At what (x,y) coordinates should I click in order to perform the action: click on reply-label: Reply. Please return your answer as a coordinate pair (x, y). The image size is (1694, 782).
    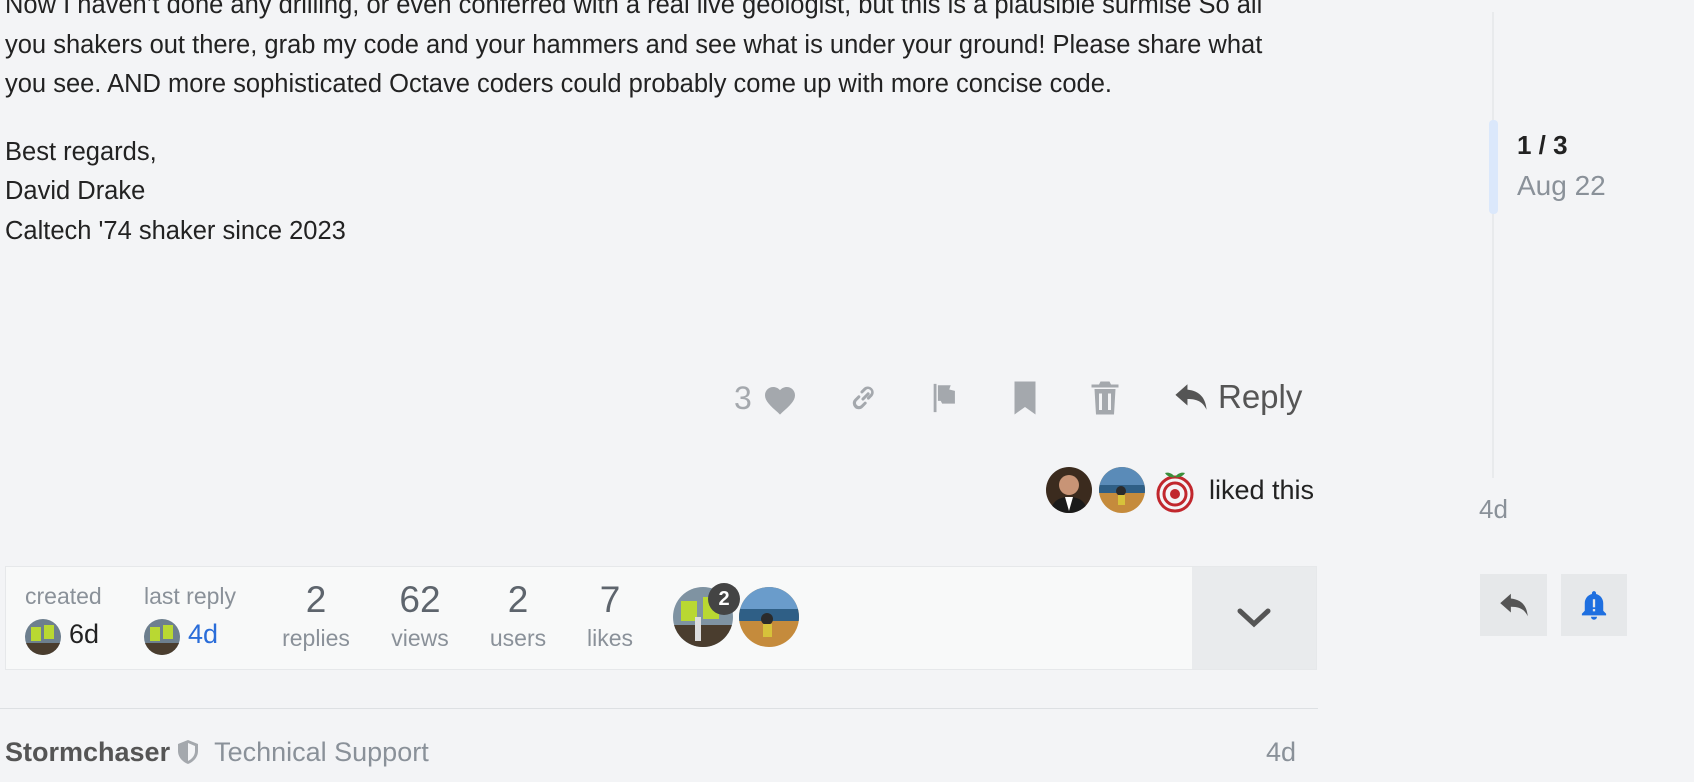
    Looking at the image, I should click on (1260, 396).